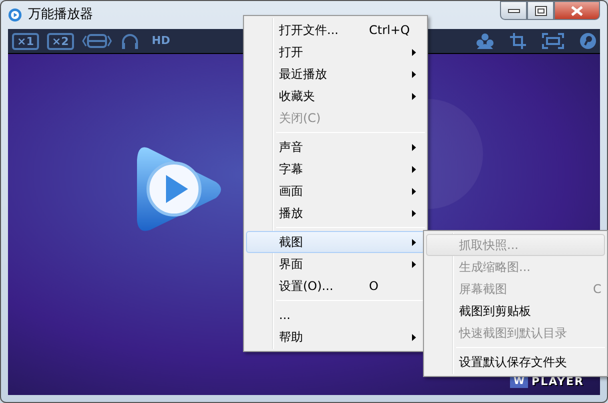  I want to click on close-button, so click(577, 10).